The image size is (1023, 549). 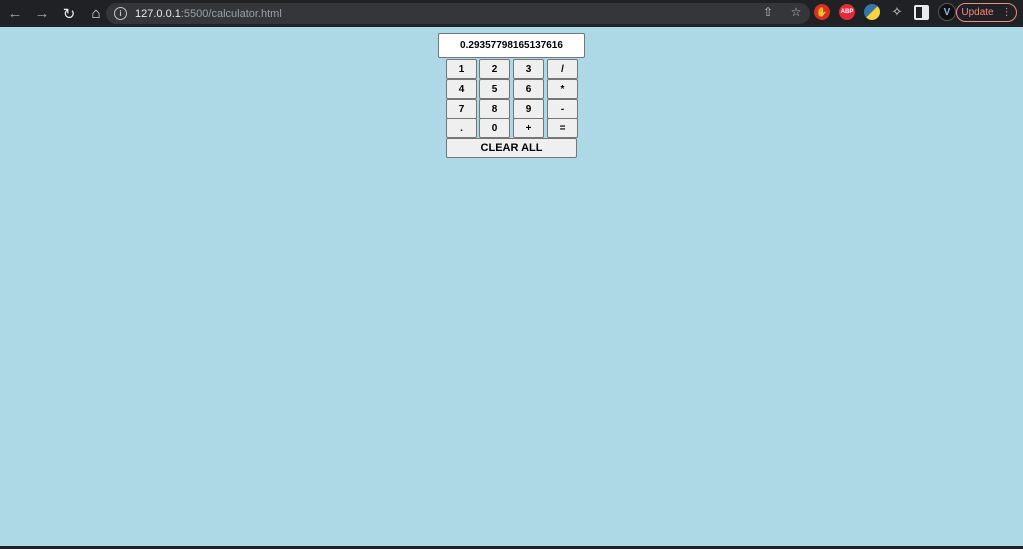 I want to click on key-3: 3, so click(x=528, y=69).